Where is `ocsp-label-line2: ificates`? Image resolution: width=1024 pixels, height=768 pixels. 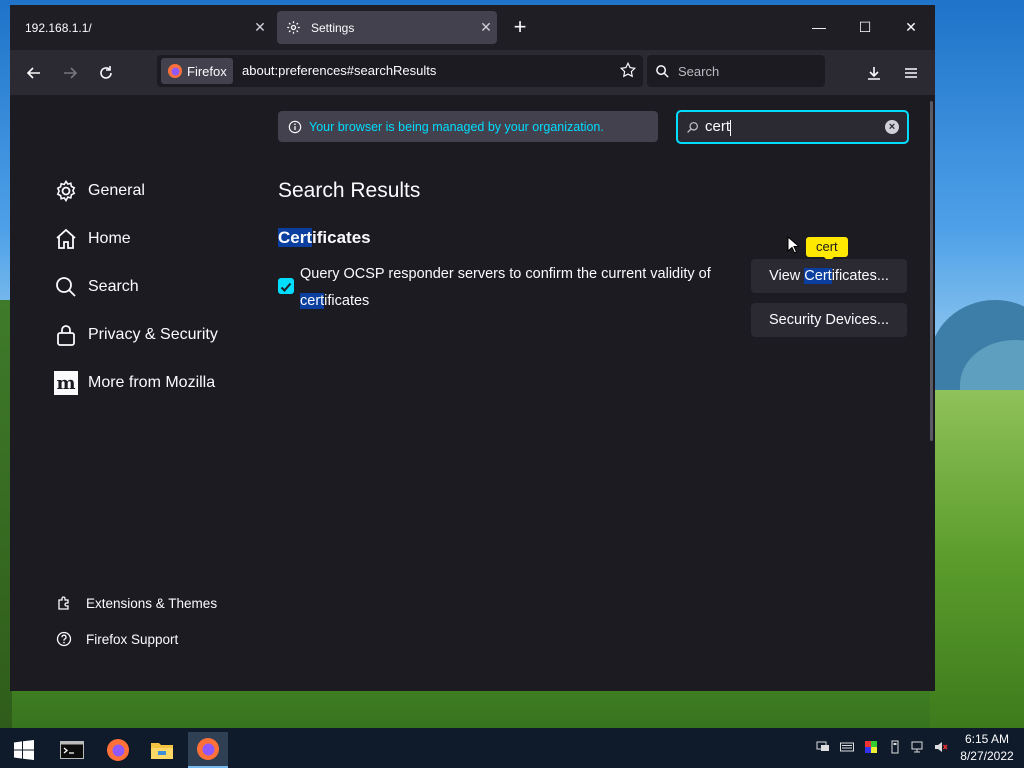 ocsp-label-line2: ificates is located at coordinates (347, 301).